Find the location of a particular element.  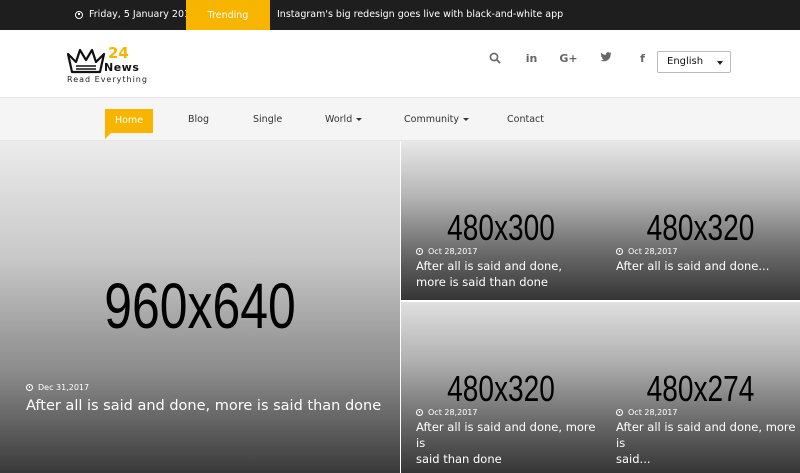

image-placeholder: 480x300 is located at coordinates (501, 227).